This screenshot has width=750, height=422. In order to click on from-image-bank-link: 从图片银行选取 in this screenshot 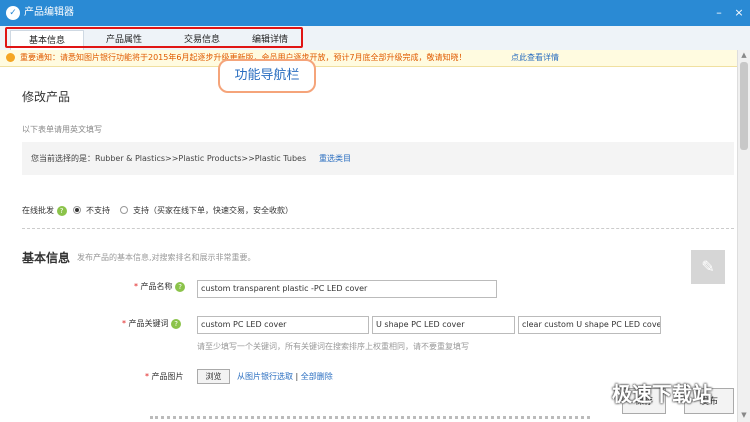, I will do `click(265, 376)`.